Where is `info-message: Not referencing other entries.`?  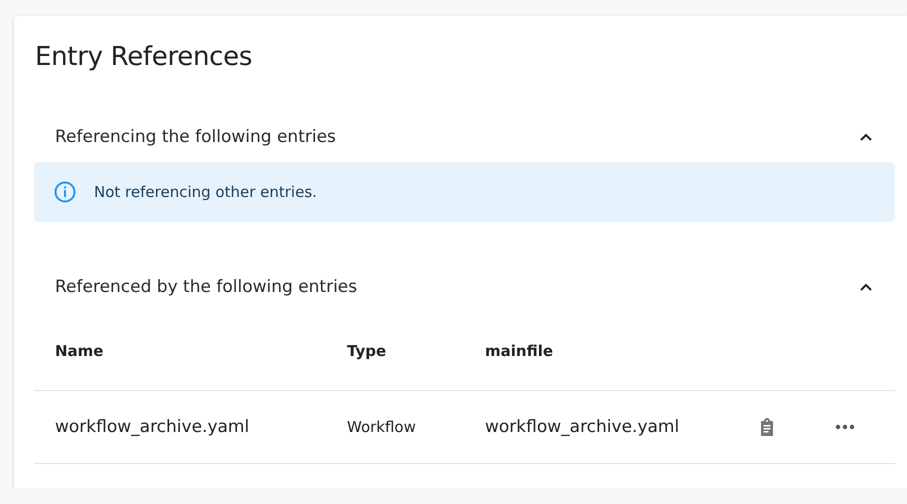 info-message: Not referencing other entries. is located at coordinates (205, 192).